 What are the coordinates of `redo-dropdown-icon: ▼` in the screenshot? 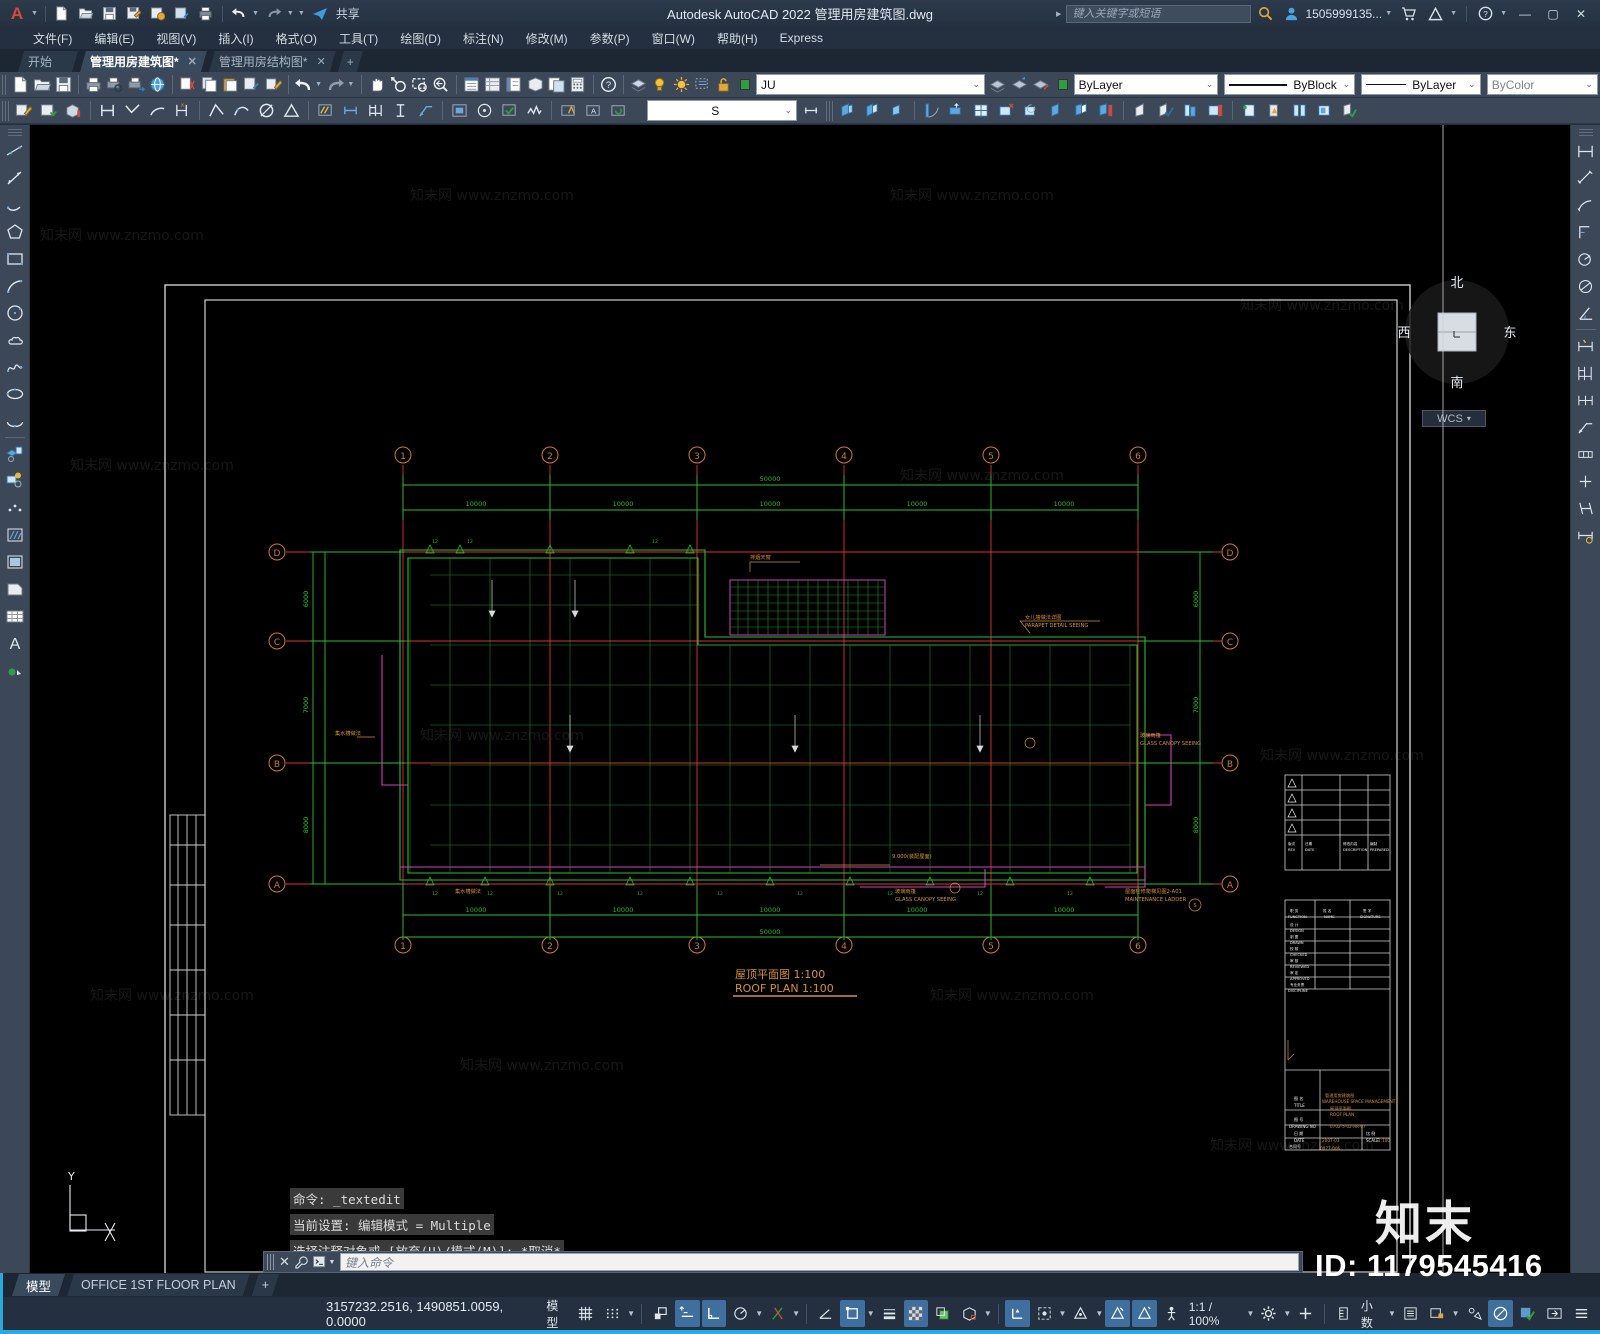 It's located at (290, 13).